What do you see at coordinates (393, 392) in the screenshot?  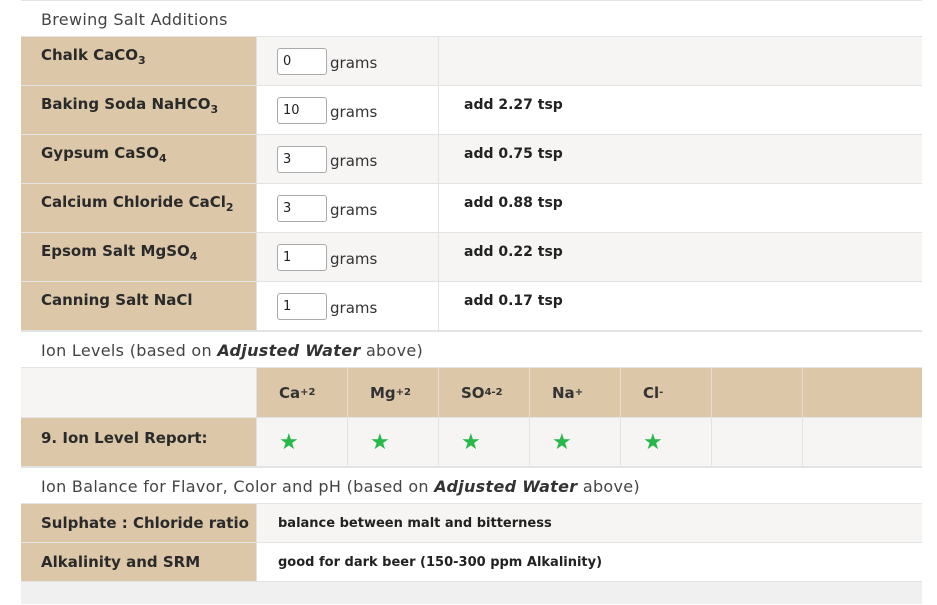 I see `ion-header-mg: Mg +2` at bounding box center [393, 392].